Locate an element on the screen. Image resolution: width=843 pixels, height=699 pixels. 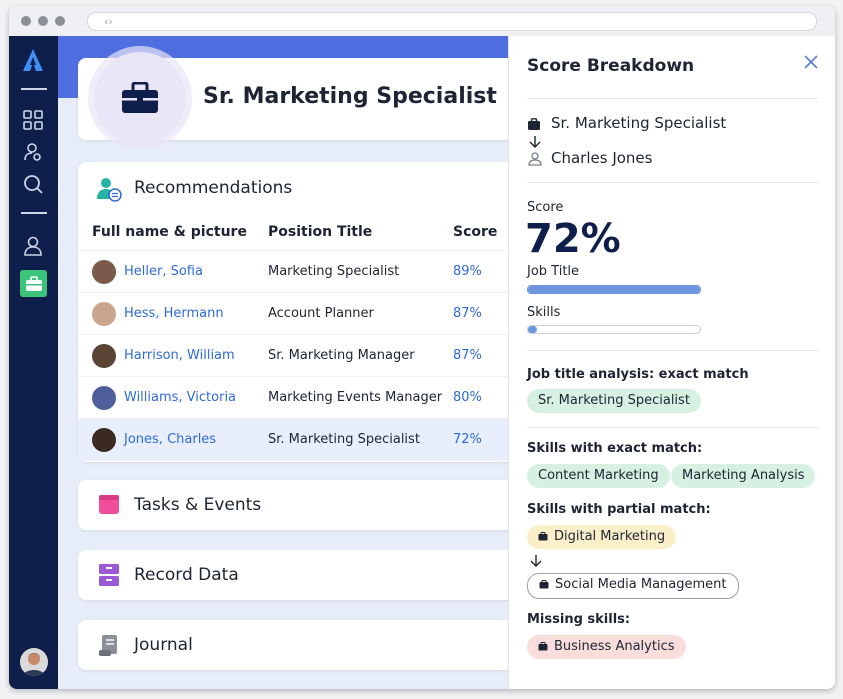
app-logo-icon is located at coordinates (33, 60).